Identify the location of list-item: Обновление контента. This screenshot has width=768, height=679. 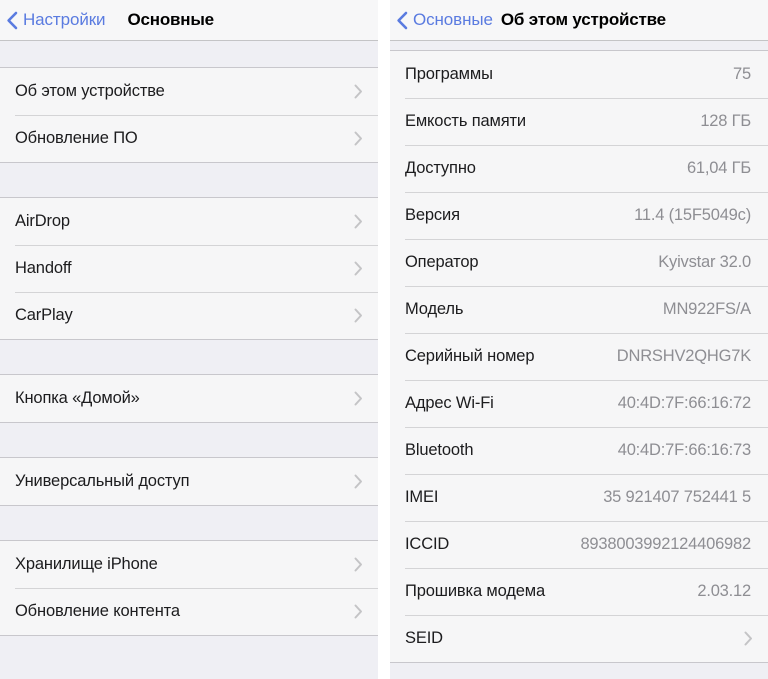
(189, 611).